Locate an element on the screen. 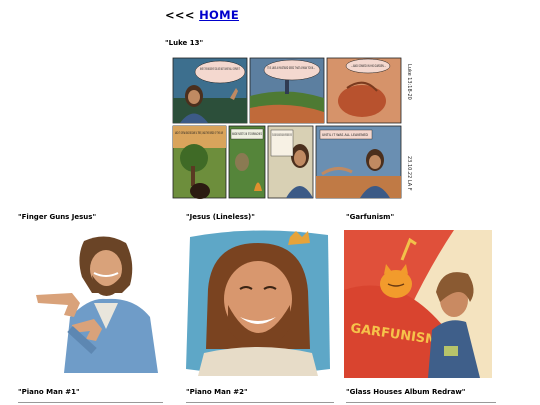 Image resolution: width=540 pixels, height=405 pixels. comic-panel-7: UNTIL IT WAS ALL LEAVENED is located at coordinates (358, 162).